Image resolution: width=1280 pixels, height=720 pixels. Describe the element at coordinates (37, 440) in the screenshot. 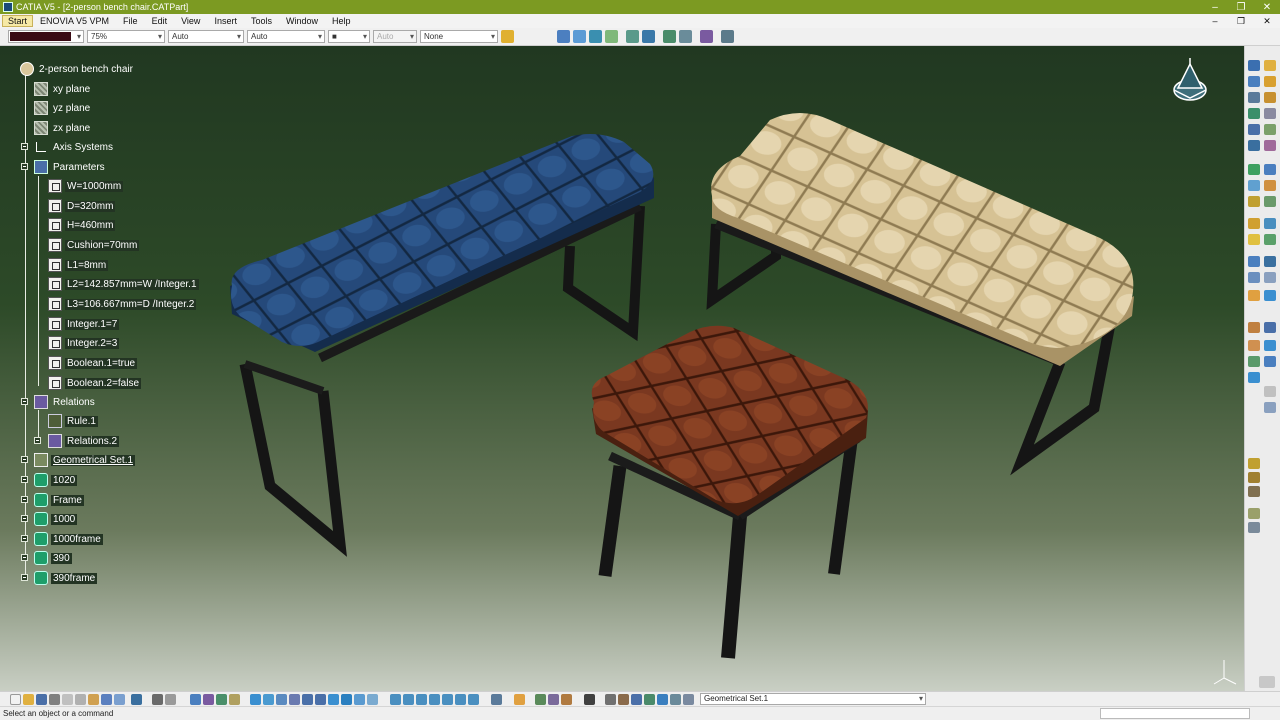

I see `relations2-expander` at that location.